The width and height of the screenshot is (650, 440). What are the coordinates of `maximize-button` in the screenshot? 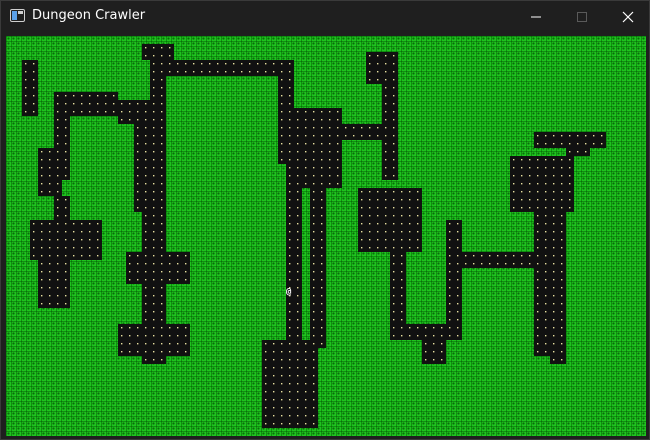 It's located at (582, 16).